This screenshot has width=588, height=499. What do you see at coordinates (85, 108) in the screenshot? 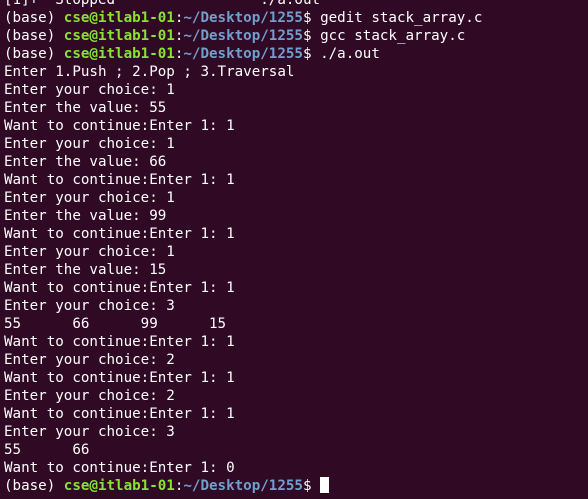
I see `output-line: Enter the value: 55` at bounding box center [85, 108].